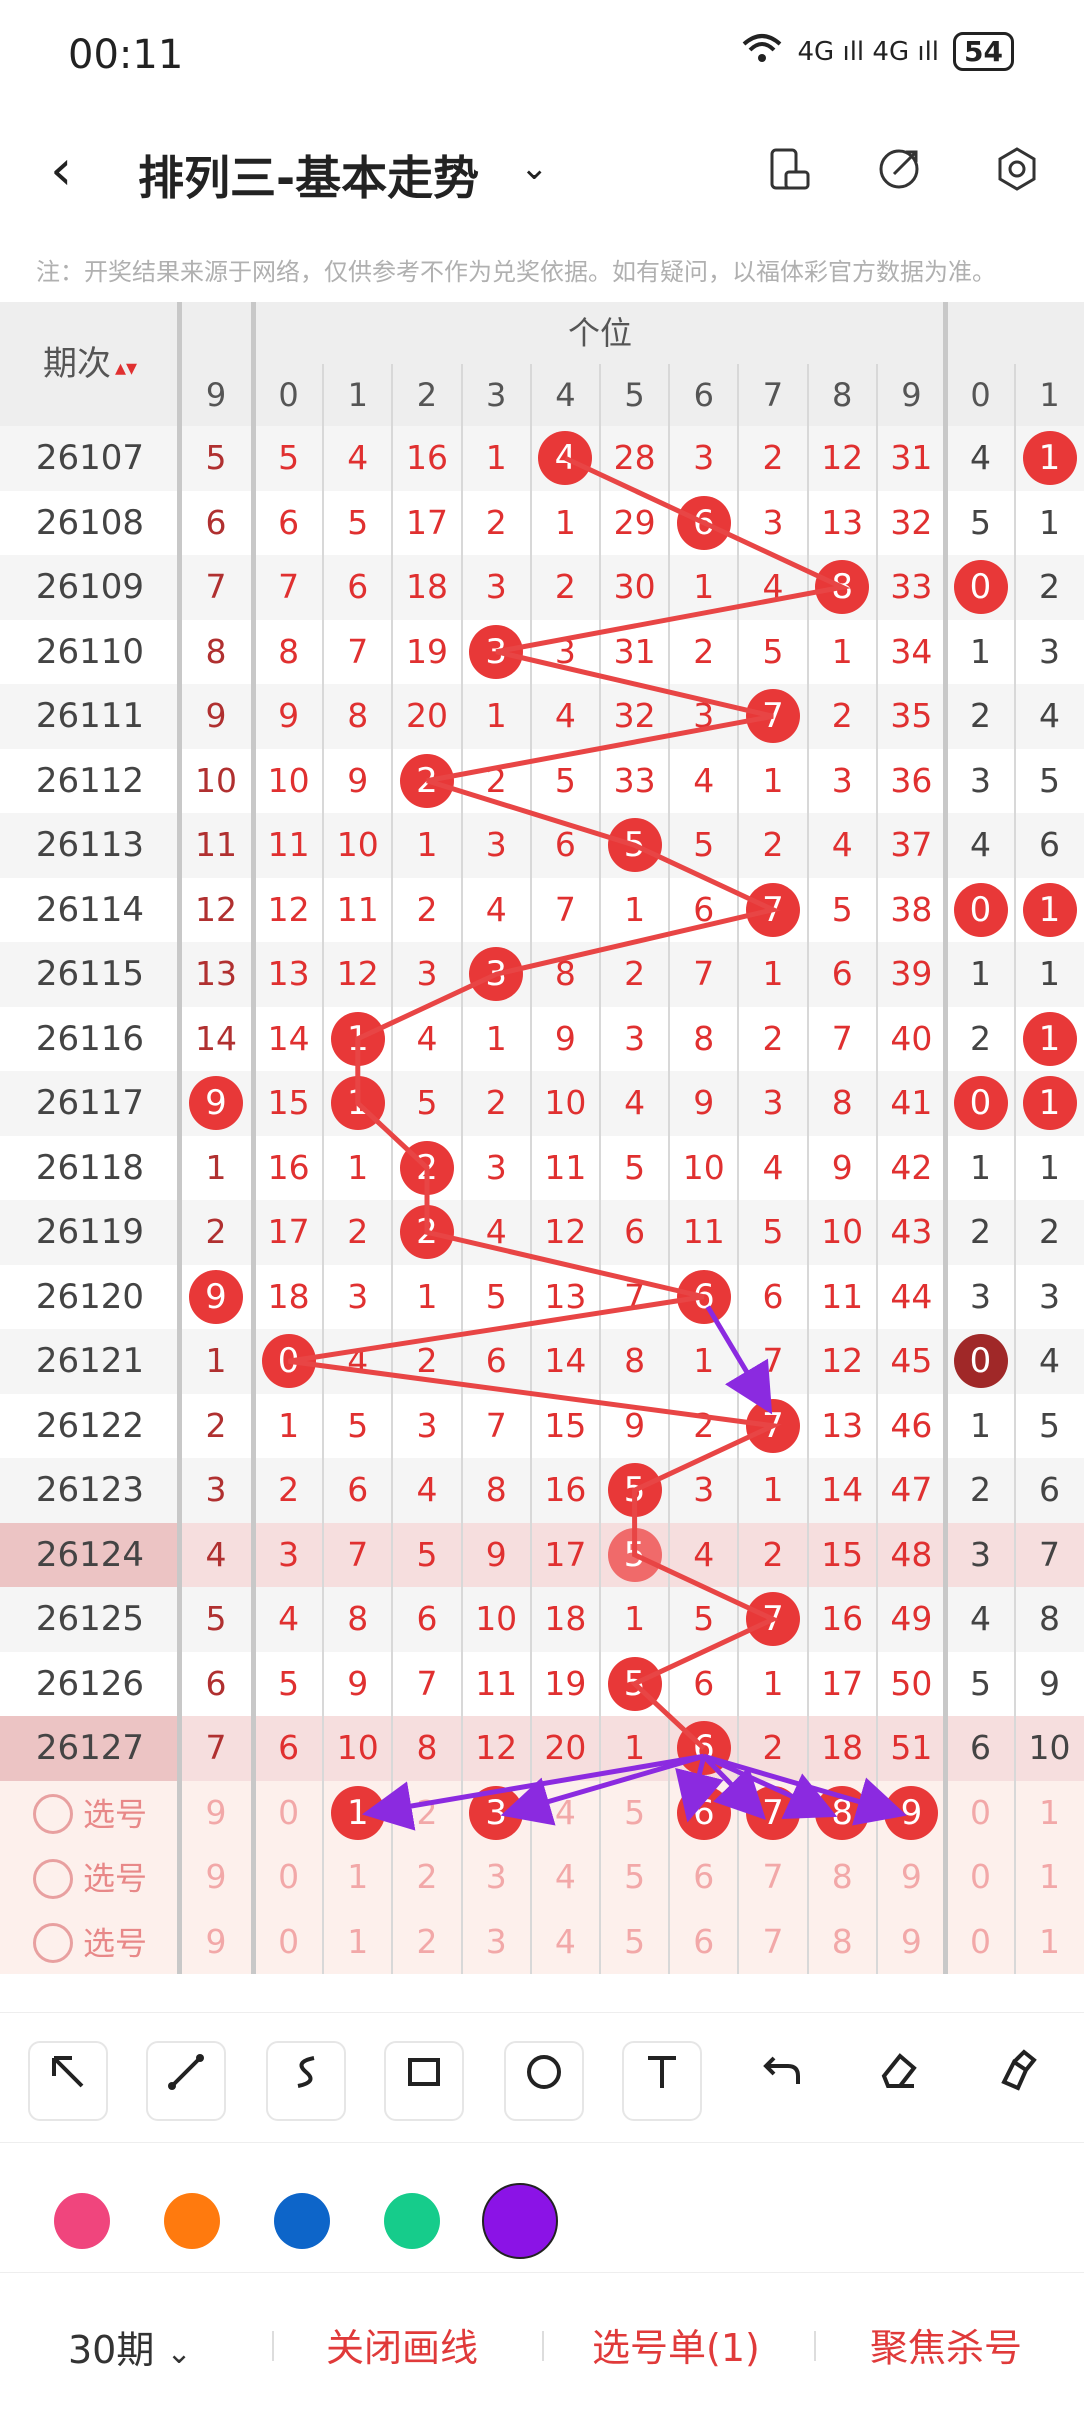  What do you see at coordinates (898, 2081) in the screenshot?
I see `eraser-icon` at bounding box center [898, 2081].